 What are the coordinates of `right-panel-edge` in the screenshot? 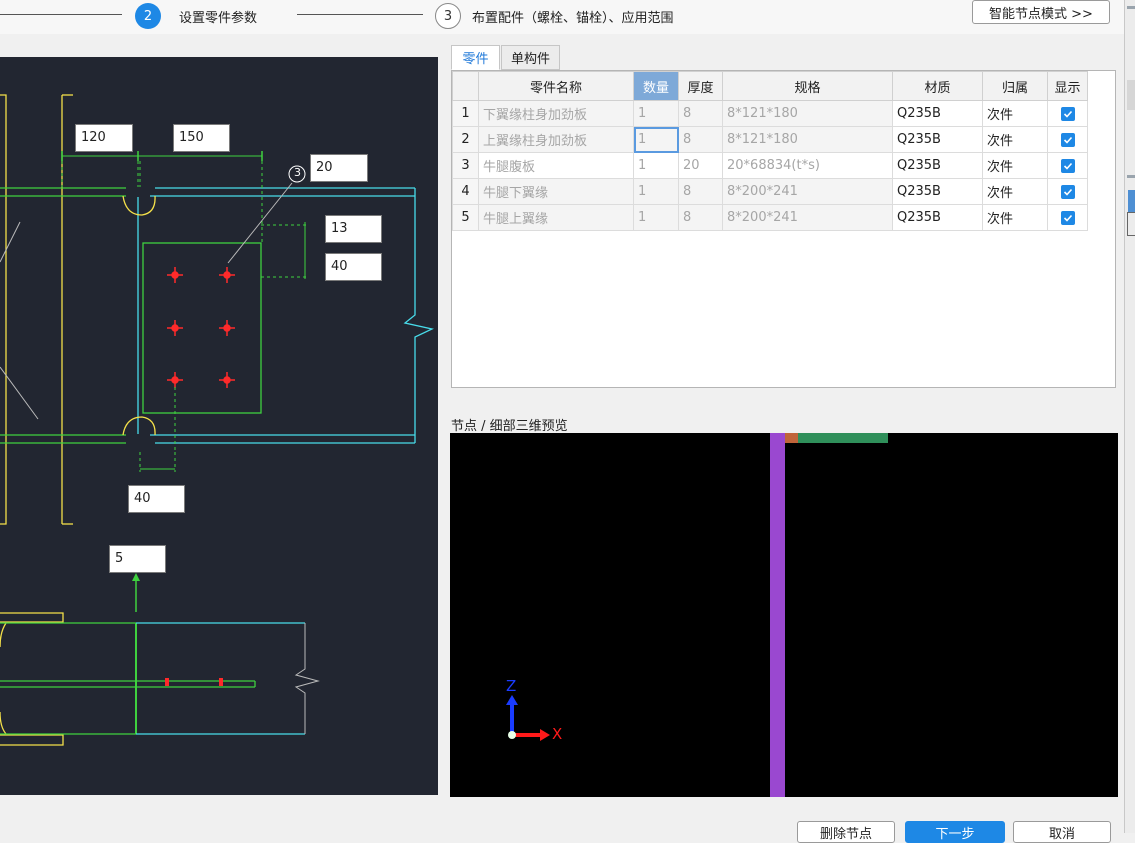 It's located at (1129, 416).